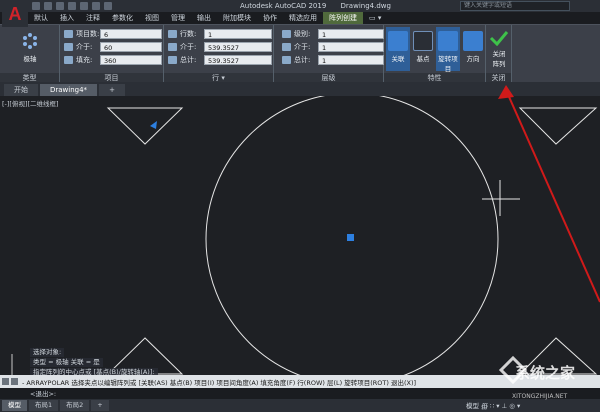 The height and width of the screenshot is (412, 600). I want to click on polar-type-button: 极轴, so click(30, 49).